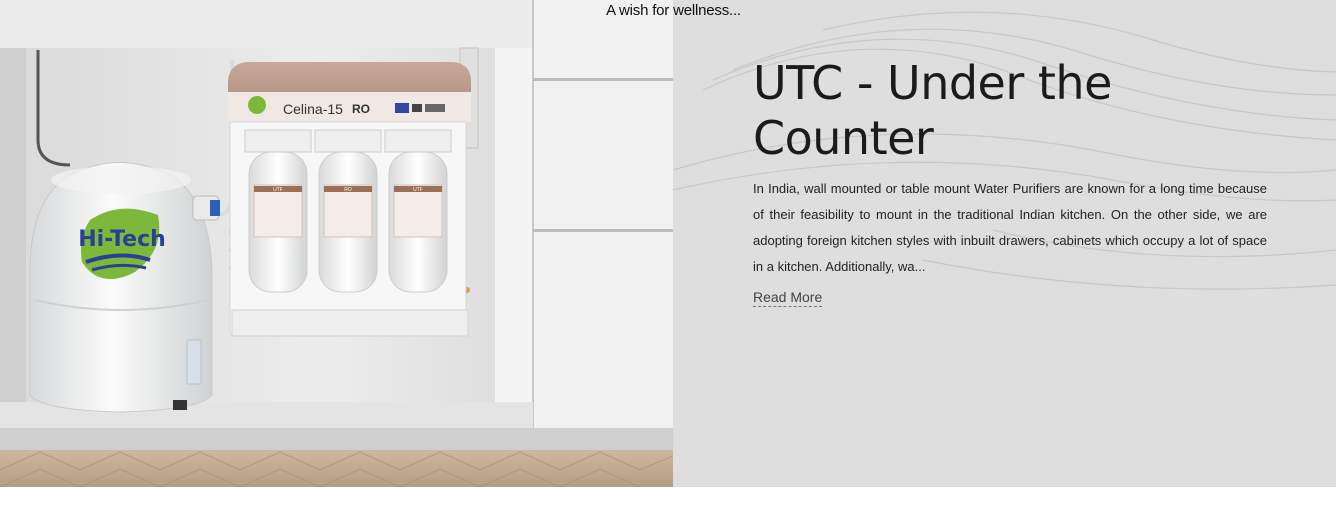 This screenshot has width=1336, height=507. What do you see at coordinates (788, 298) in the screenshot?
I see `read-more-link: Read More` at bounding box center [788, 298].